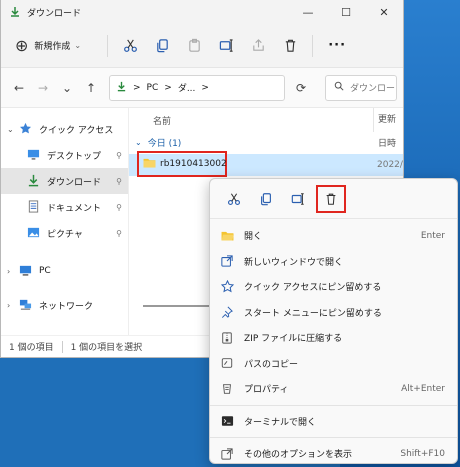 The image size is (460, 467). Describe the element at coordinates (266, 128) in the screenshot. I see `column-headers: 名前 更新日時` at that location.